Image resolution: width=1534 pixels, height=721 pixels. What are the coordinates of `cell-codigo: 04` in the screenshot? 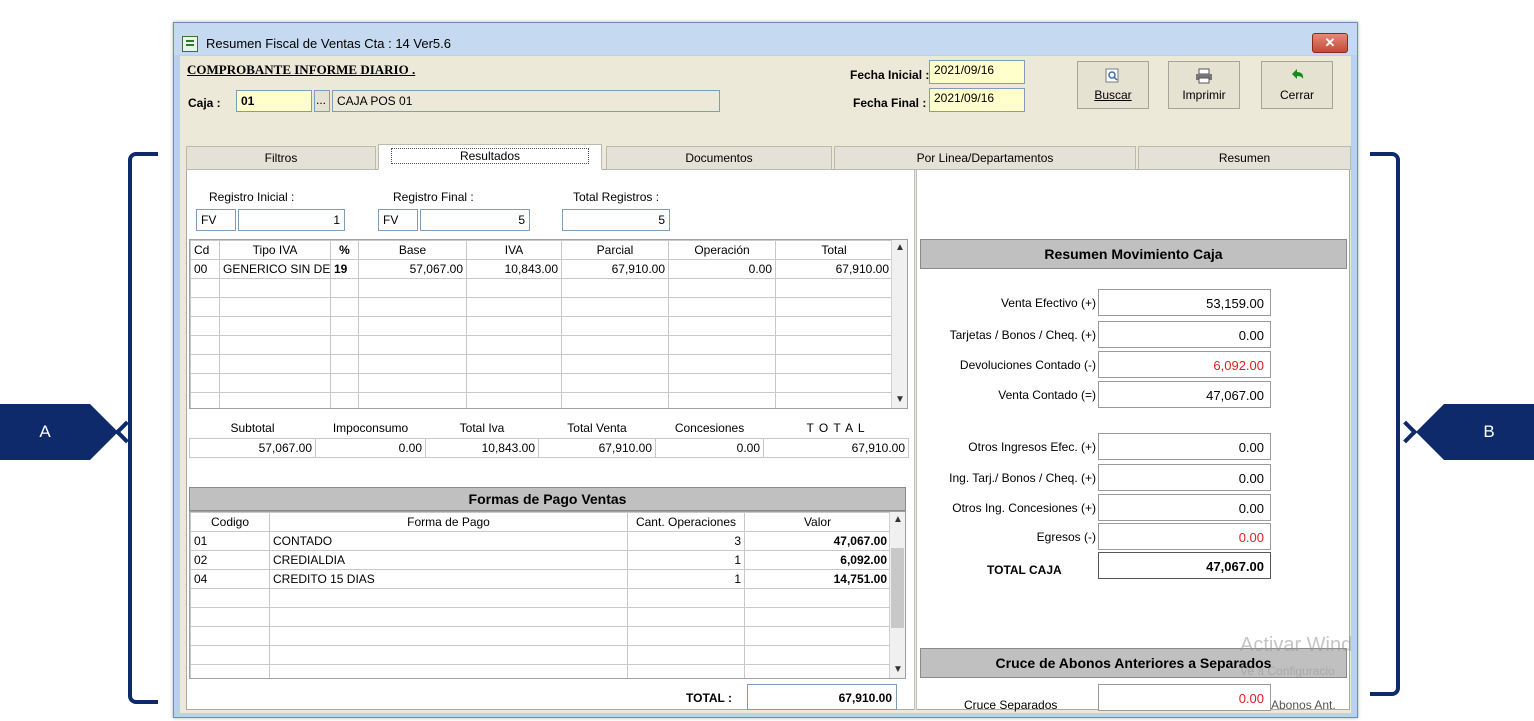 It's located at (230, 579).